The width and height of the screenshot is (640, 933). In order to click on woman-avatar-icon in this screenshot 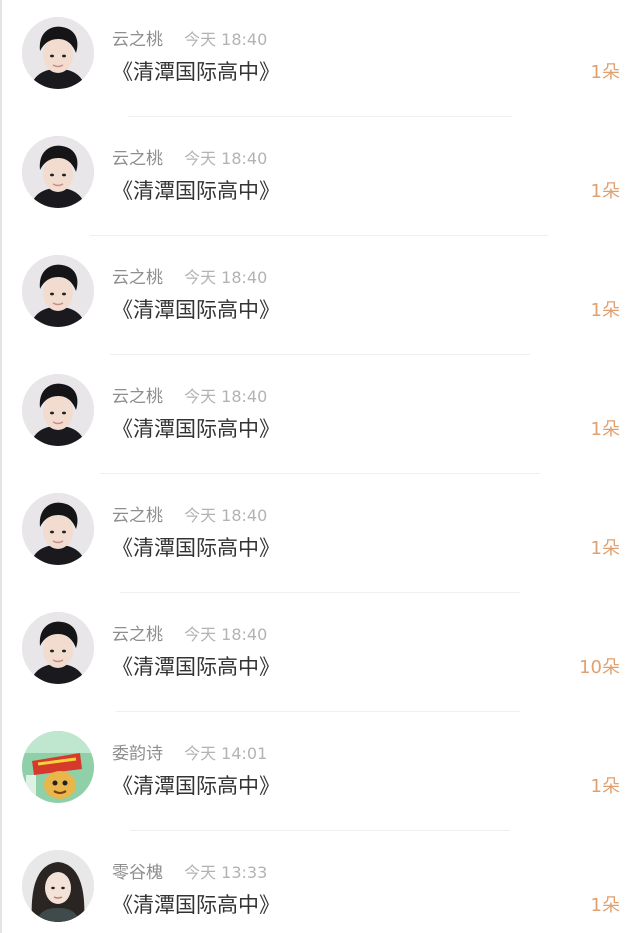, I will do `click(58, 886)`.